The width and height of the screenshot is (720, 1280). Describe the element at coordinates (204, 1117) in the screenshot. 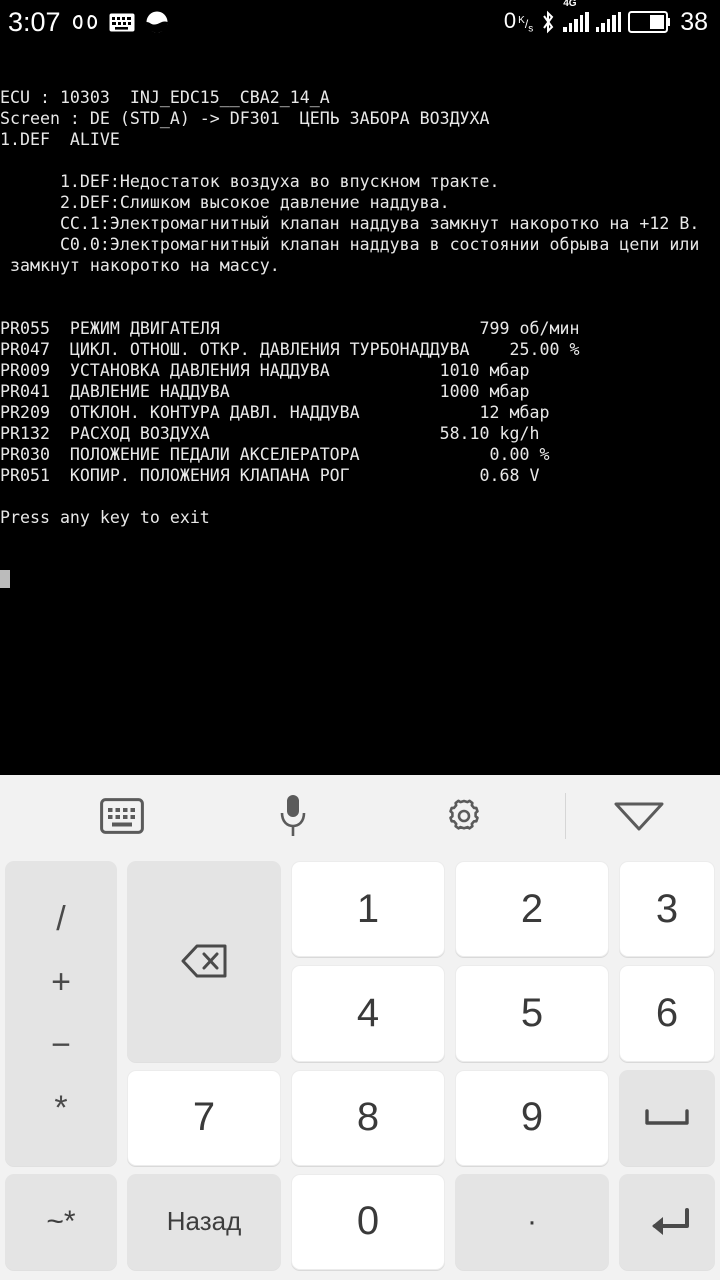

I see `key-7: 7` at that location.